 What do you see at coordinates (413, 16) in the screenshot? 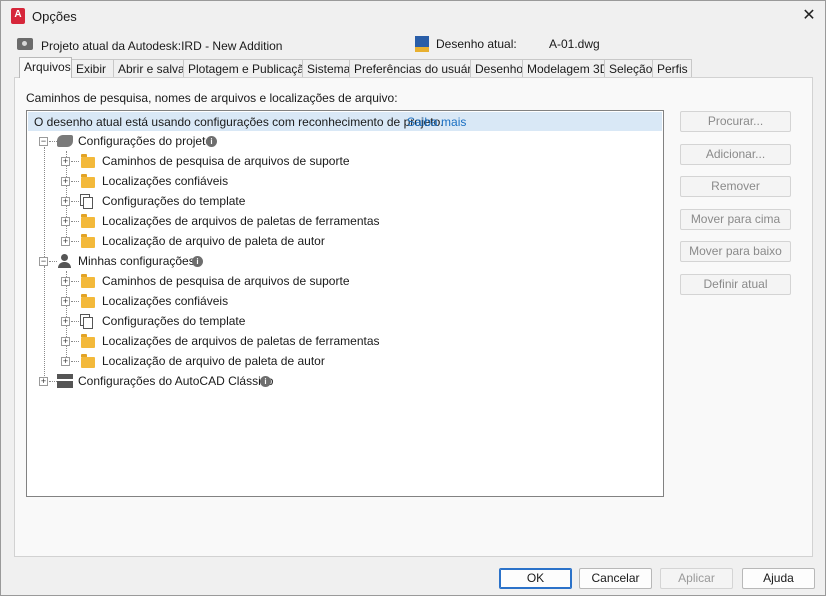
I see `title-bar: A Opções ✕` at bounding box center [413, 16].